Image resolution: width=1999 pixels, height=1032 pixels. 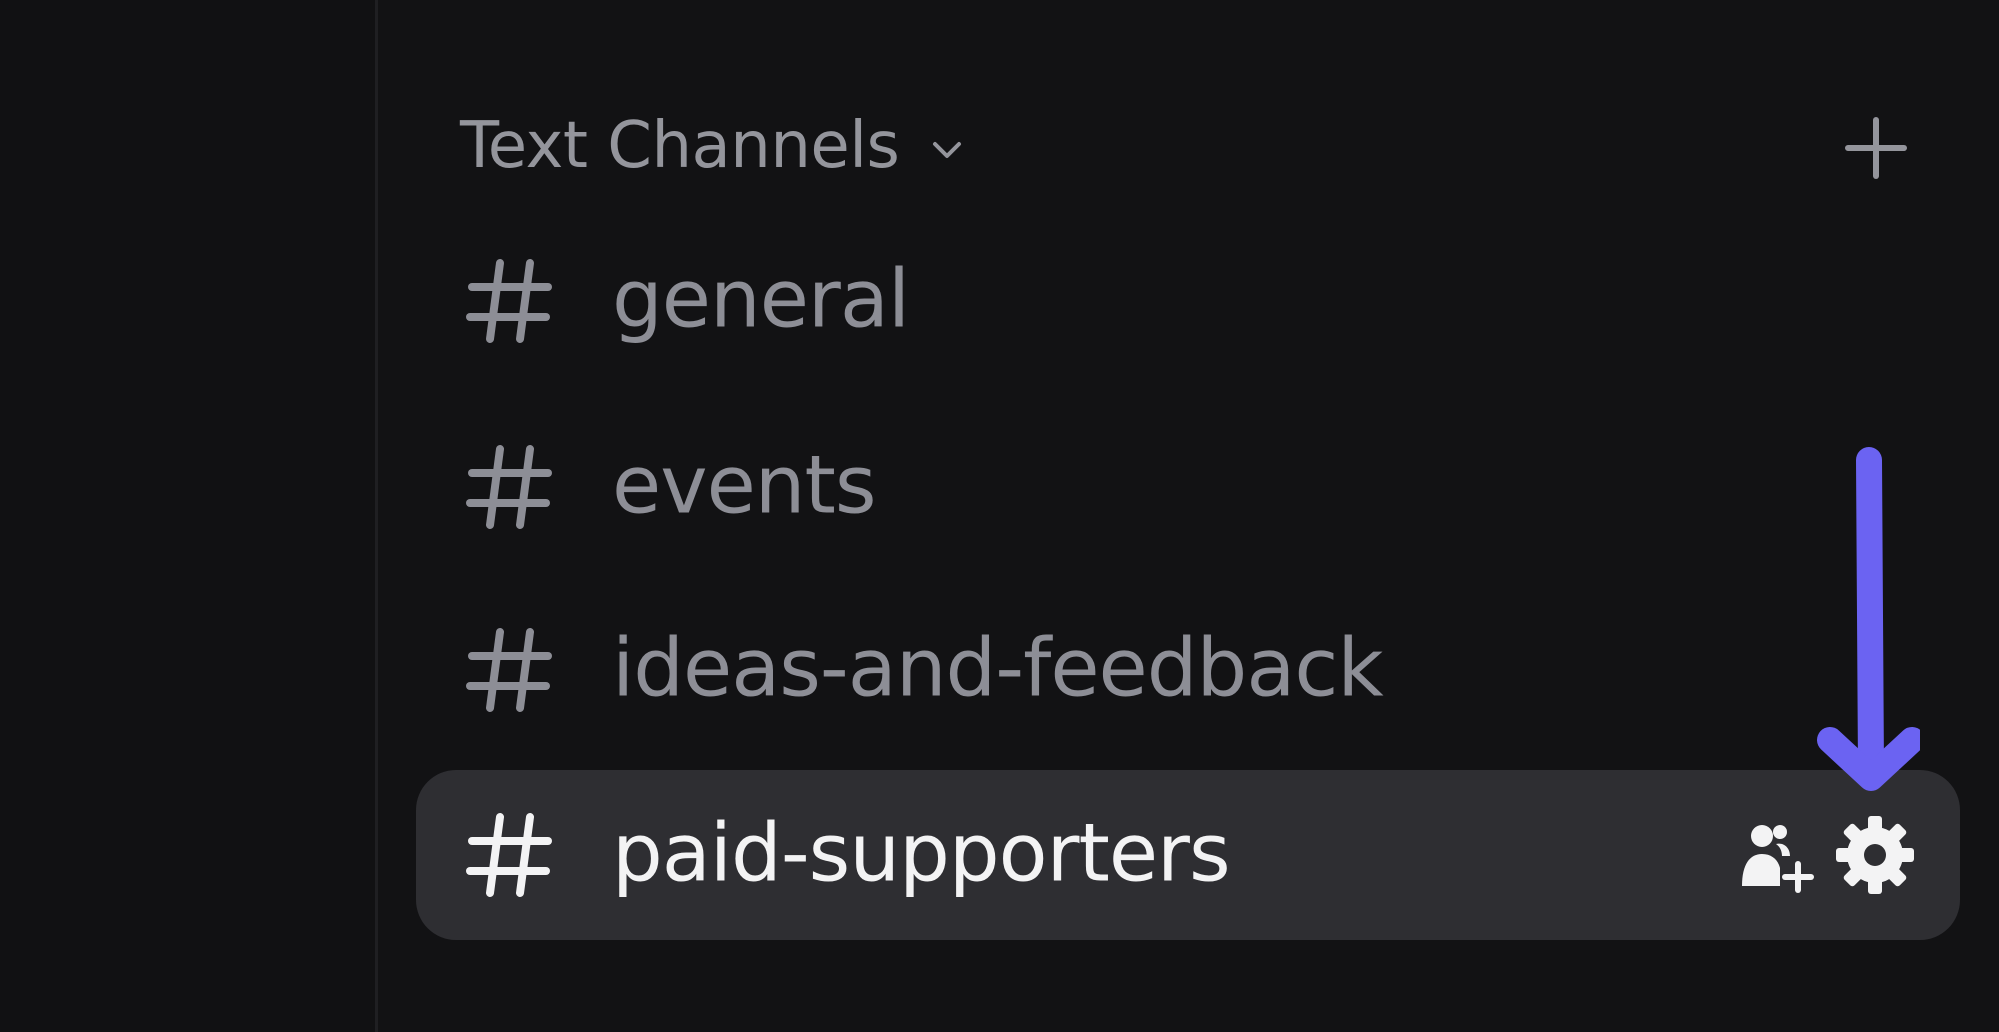 I want to click on channel-item-general: general, so click(x=1188, y=301).